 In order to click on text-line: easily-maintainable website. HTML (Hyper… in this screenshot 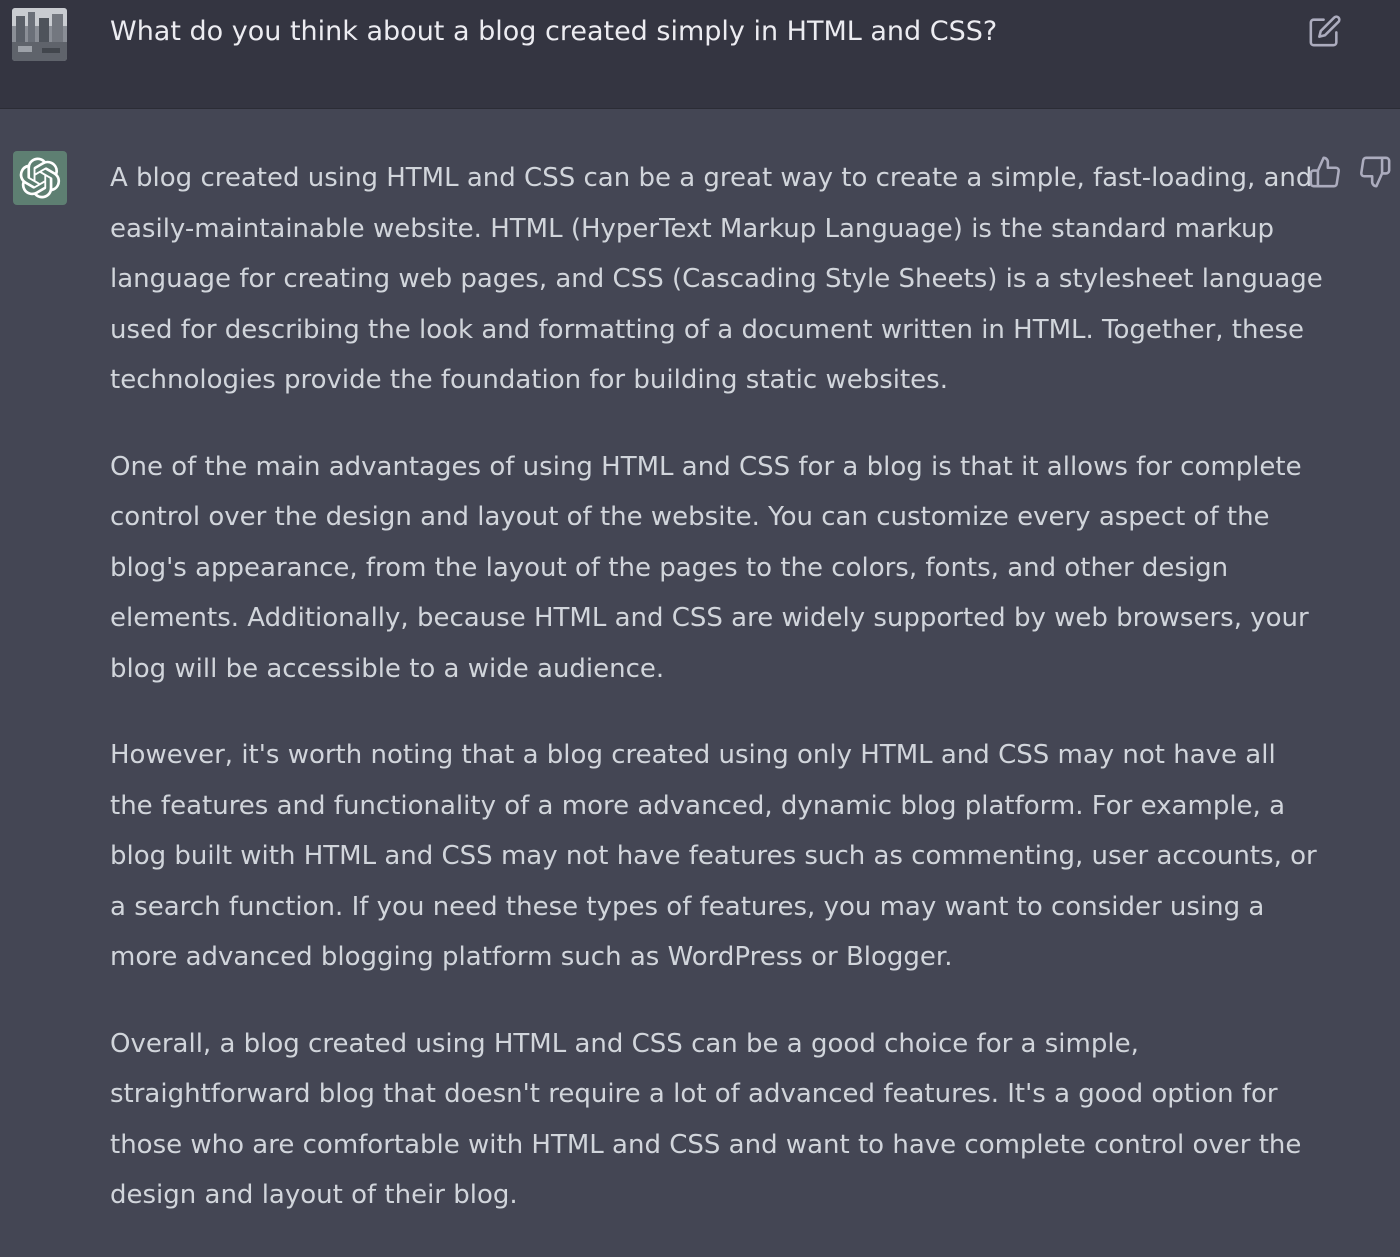, I will do `click(692, 228)`.